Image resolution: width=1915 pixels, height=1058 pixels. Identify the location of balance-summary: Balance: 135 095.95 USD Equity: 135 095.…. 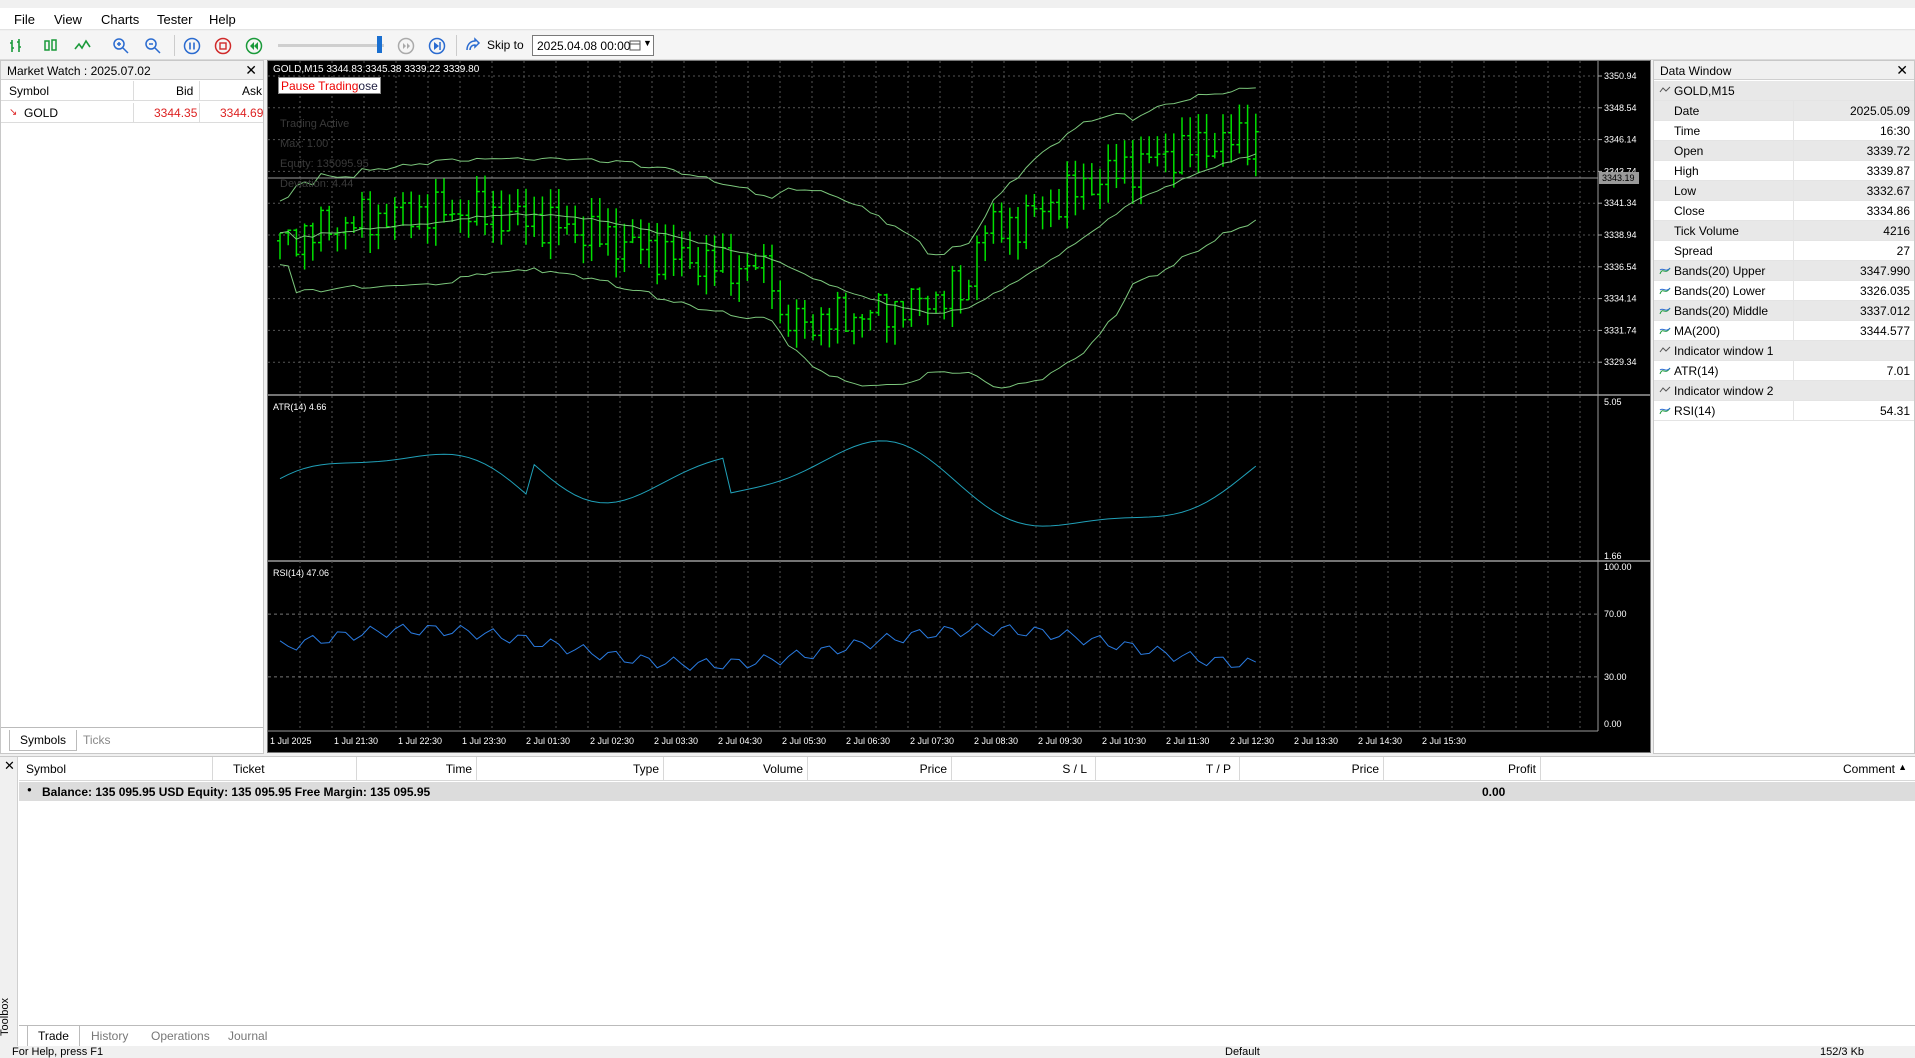
(236, 792).